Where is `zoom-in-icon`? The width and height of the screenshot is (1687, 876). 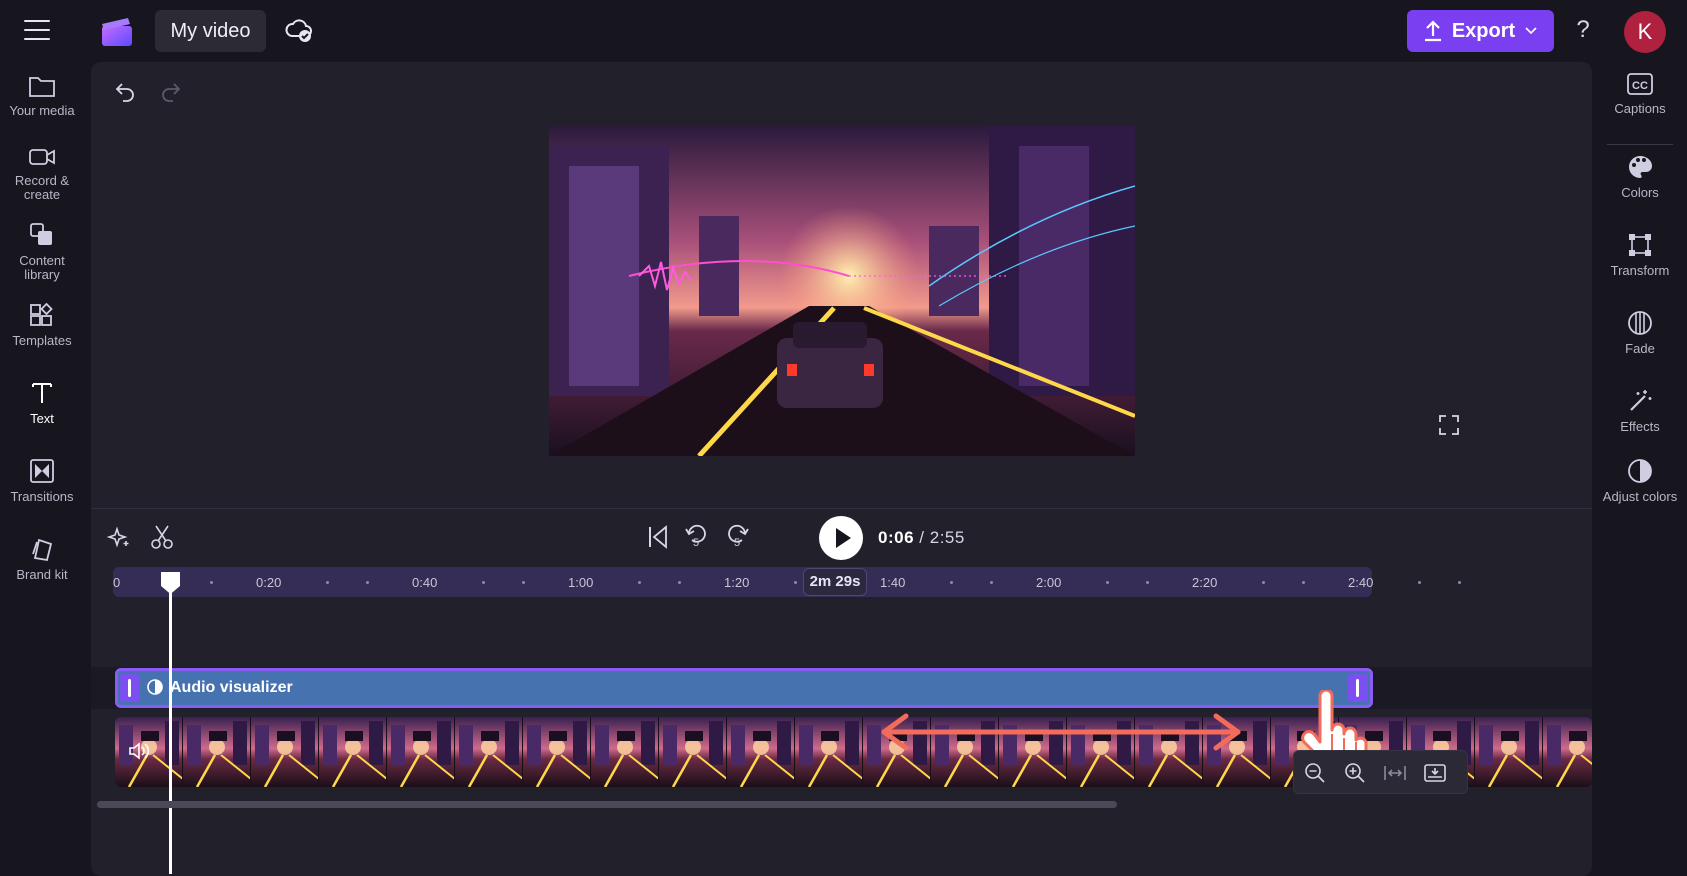
zoom-in-icon is located at coordinates (1355, 773).